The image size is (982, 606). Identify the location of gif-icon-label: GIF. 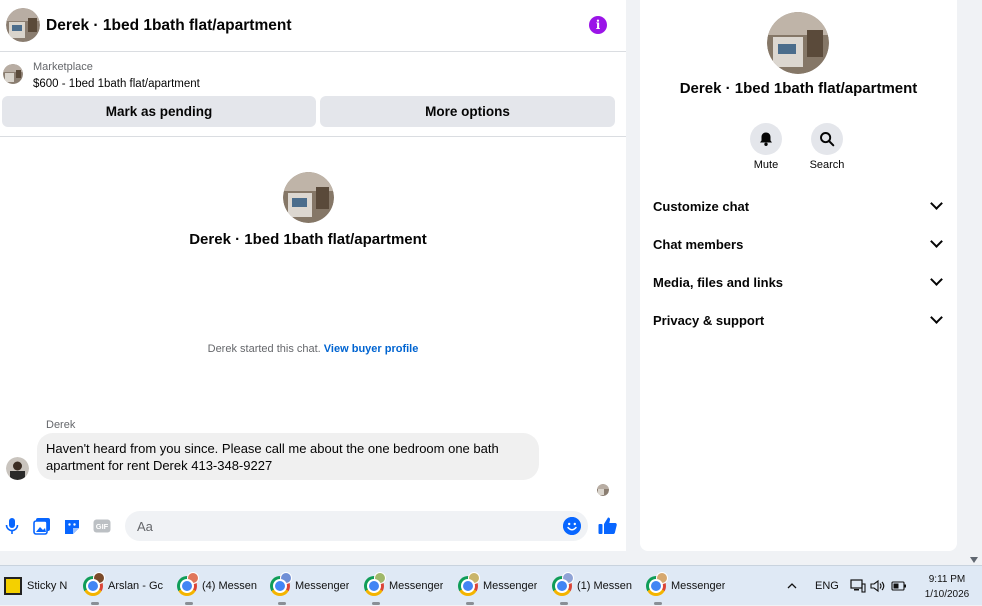
(102, 526).